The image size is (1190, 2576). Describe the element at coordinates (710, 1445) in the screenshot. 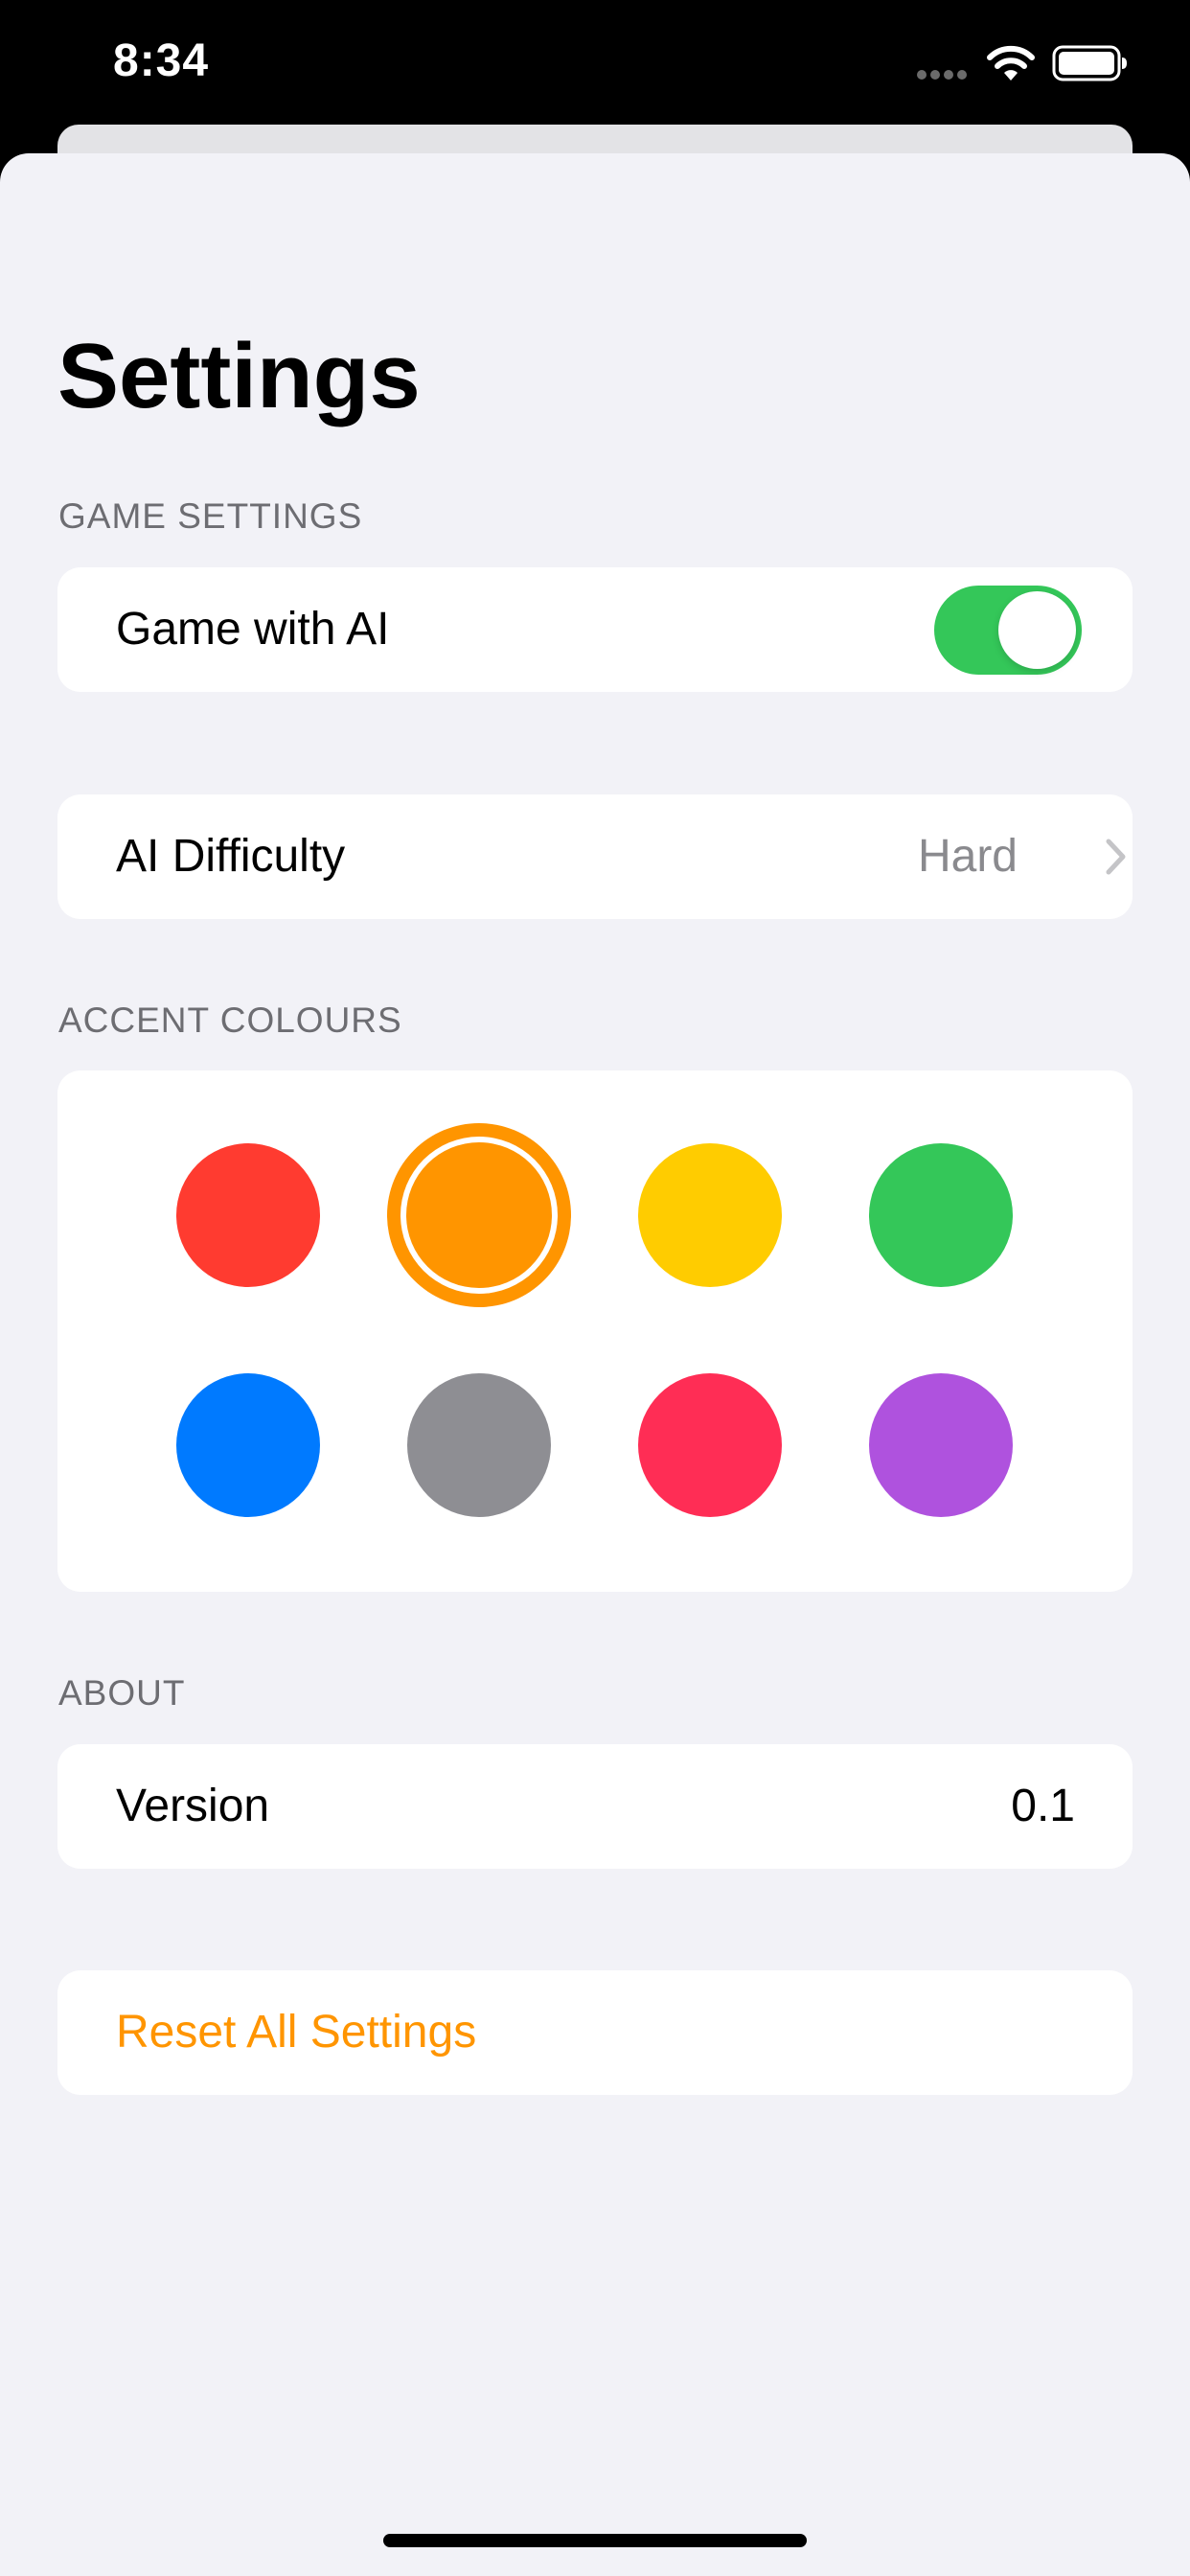

I see `accent-swatch-pink` at that location.